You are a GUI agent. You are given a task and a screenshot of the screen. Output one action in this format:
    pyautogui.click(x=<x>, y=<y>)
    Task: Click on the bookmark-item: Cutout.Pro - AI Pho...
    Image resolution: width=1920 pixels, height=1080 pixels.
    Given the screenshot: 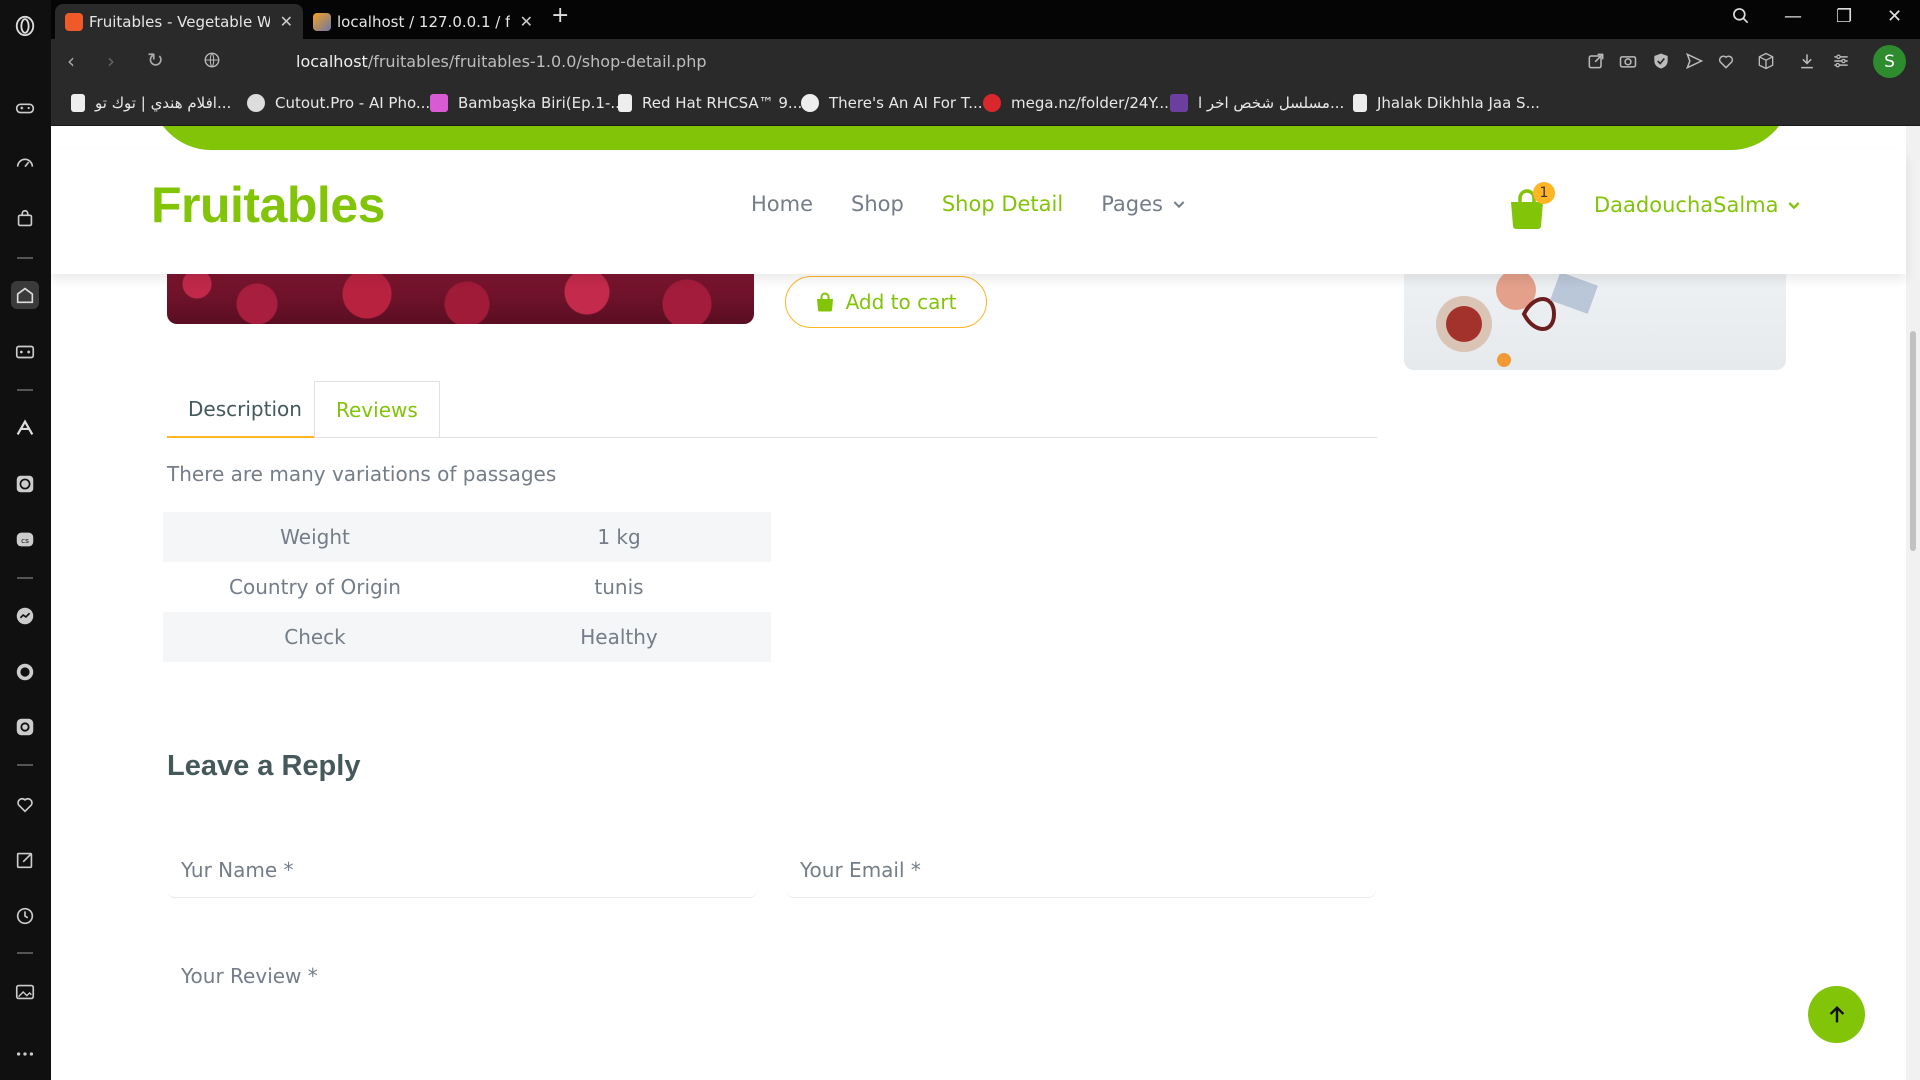 What is the action you would take?
    pyautogui.click(x=338, y=103)
    